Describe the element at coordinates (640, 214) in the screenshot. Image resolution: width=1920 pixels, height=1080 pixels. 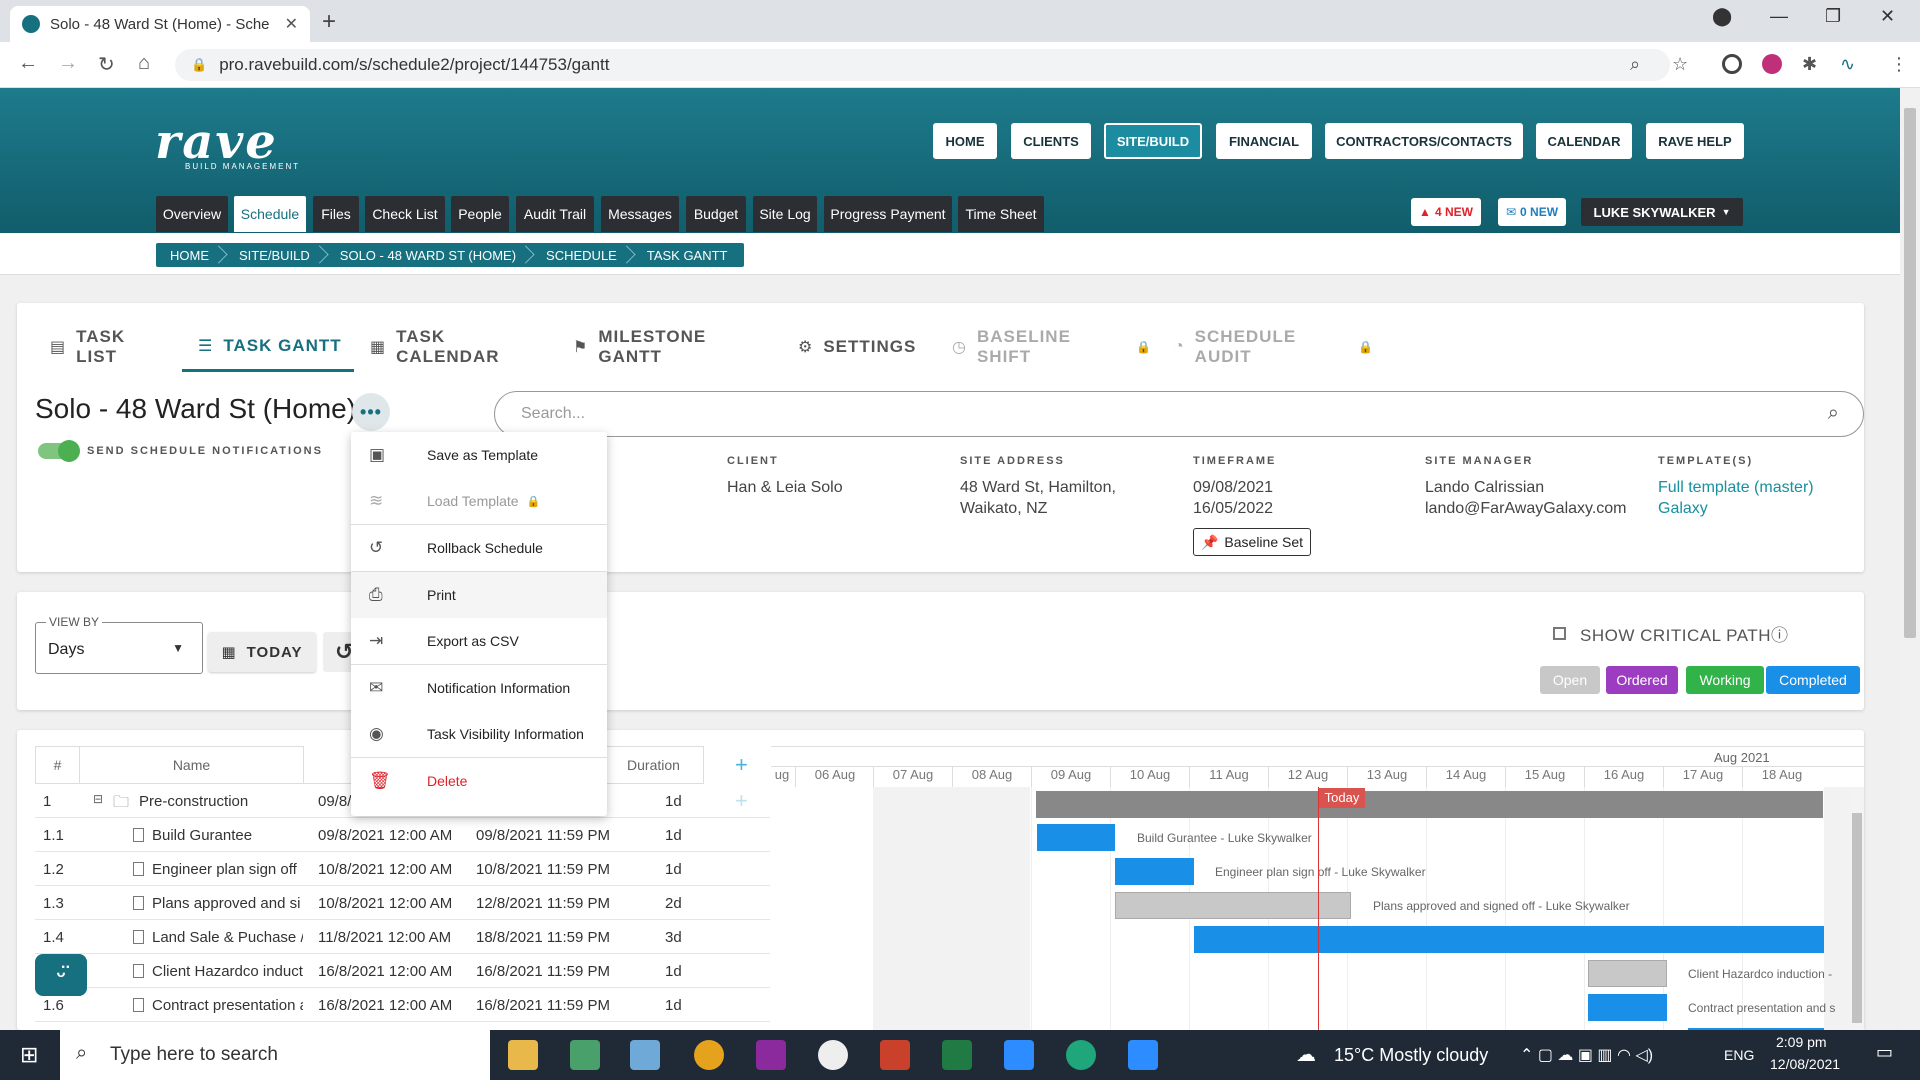
I see `tab-messages: Messages` at that location.